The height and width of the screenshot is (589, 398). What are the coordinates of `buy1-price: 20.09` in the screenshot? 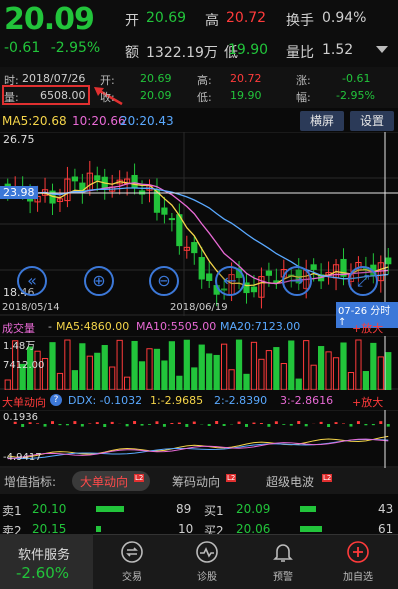 It's located at (253, 509).